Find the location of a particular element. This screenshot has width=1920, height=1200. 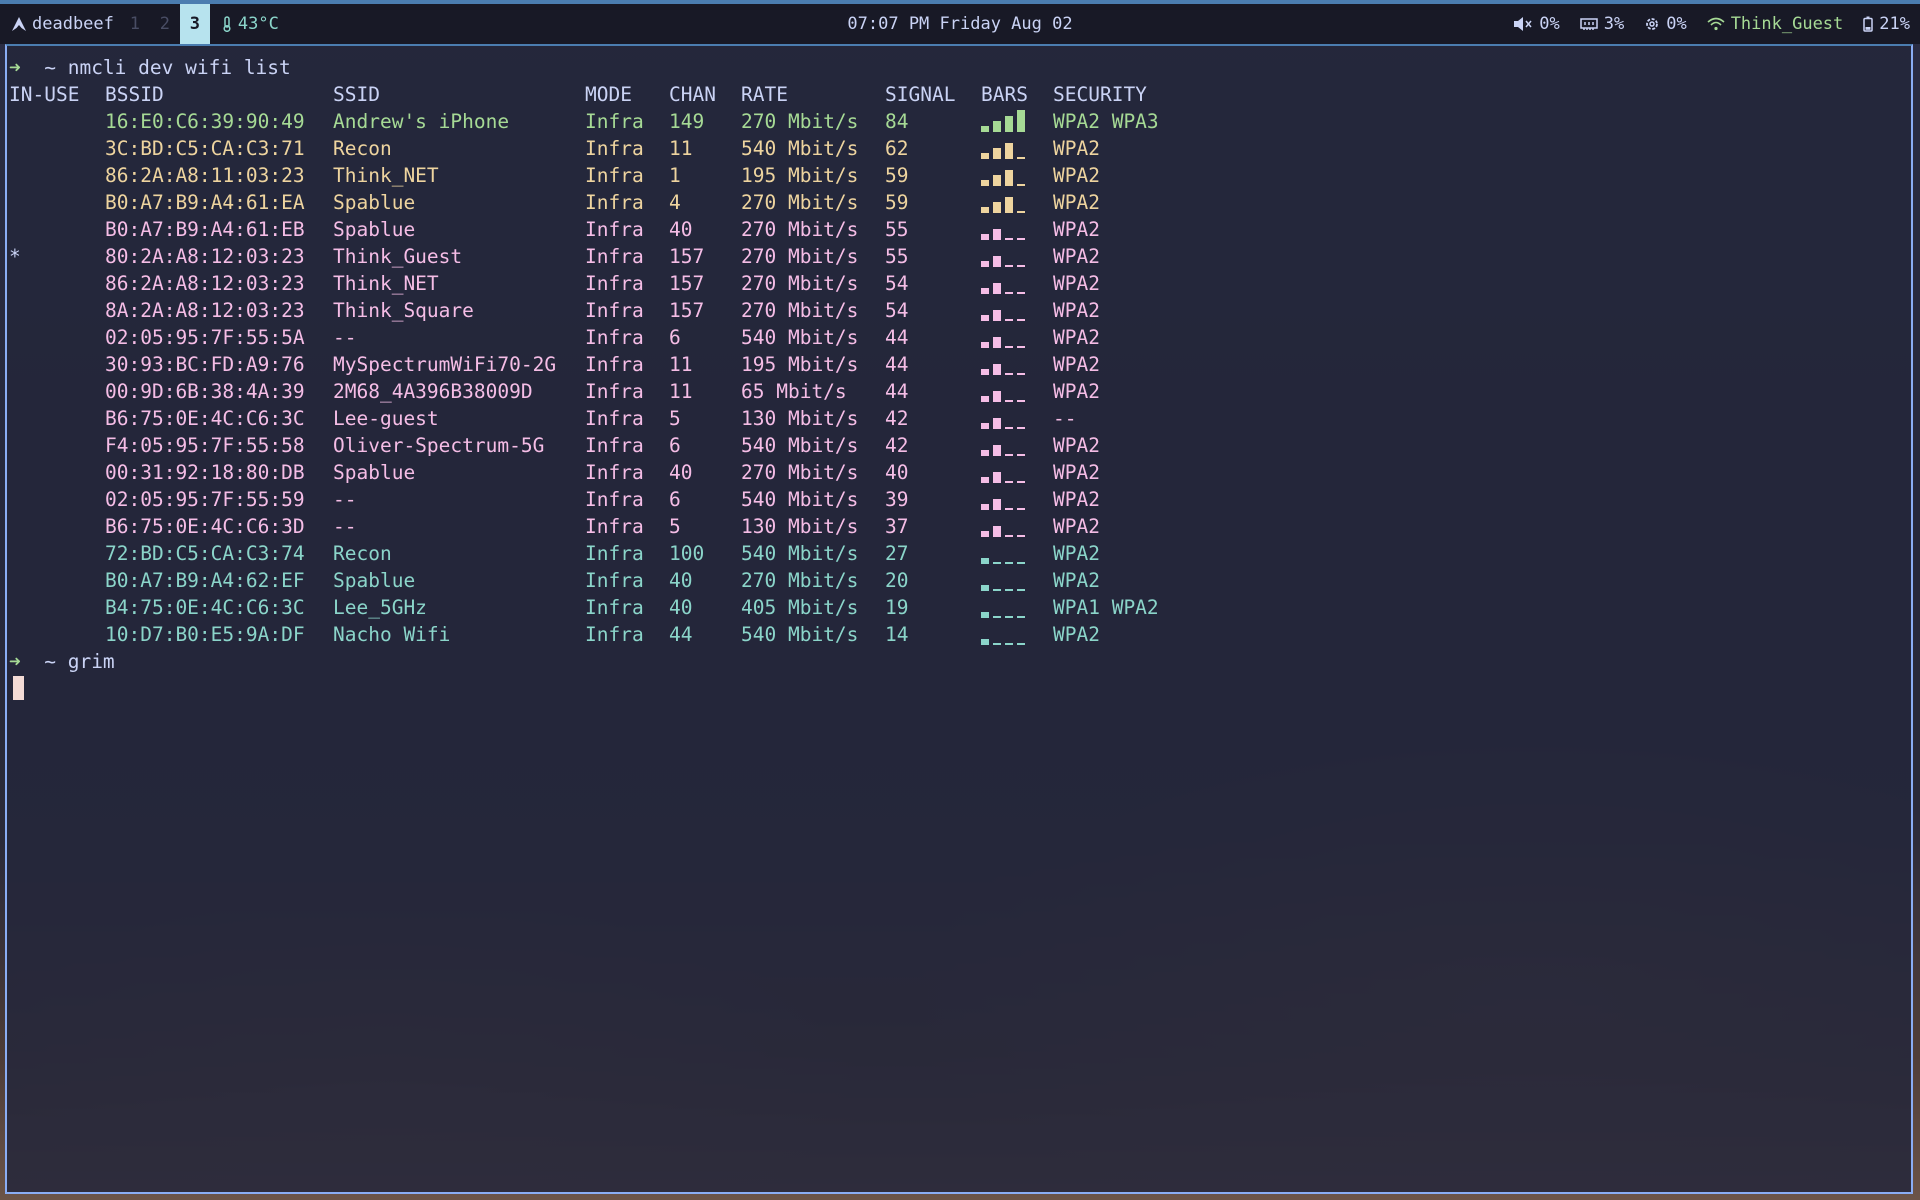

cell-chan: 100 is located at coordinates (687, 553).